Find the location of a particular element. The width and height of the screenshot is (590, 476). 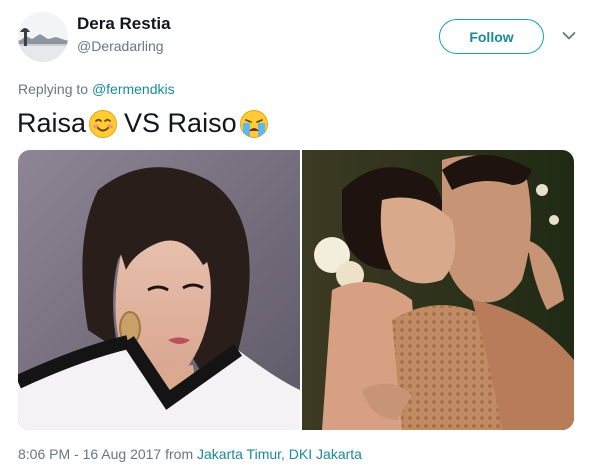

landscape-avatar-icon is located at coordinates (43, 37).